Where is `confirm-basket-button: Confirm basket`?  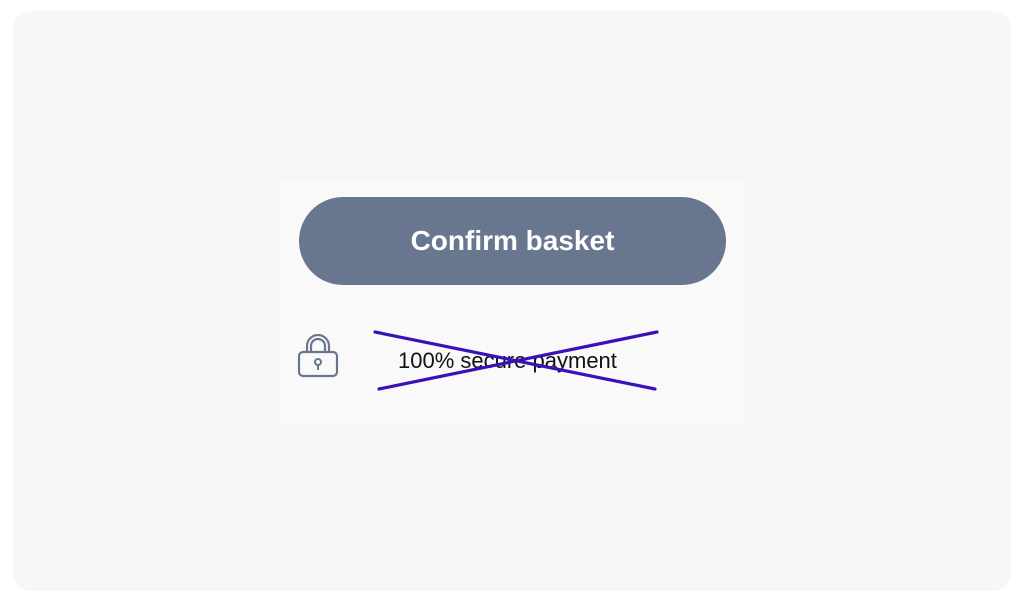 confirm-basket-button: Confirm basket is located at coordinates (512, 241).